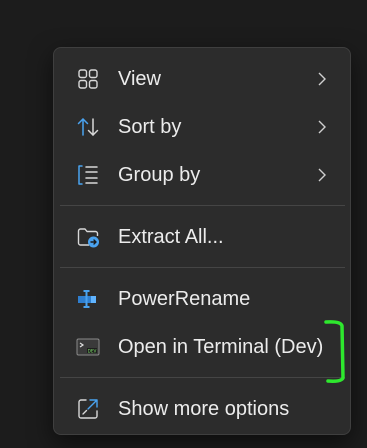 This screenshot has height=448, width=367. I want to click on menu-item-powerrename: PowerRename, so click(202, 299).